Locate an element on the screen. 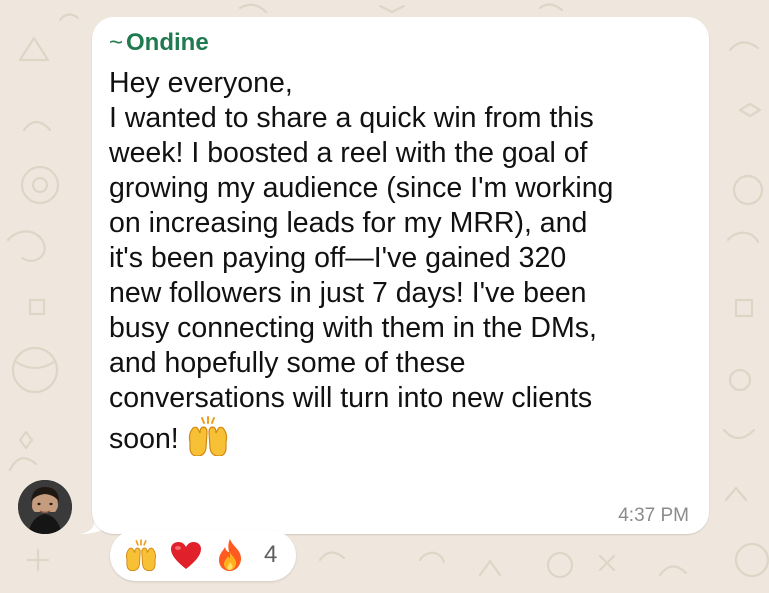 This screenshot has height=593, width=769. sender-prefix: ~ is located at coordinates (116, 42).